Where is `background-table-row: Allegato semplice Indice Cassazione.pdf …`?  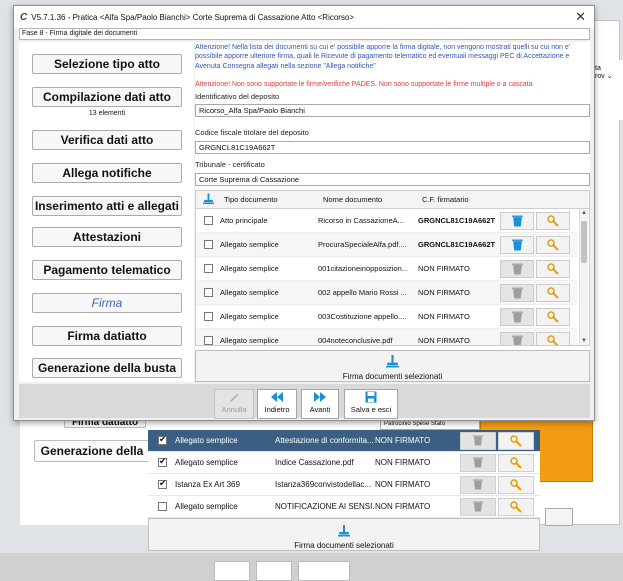 background-table-row: Allegato semplice Indice Cassazione.pdf … is located at coordinates (344, 463).